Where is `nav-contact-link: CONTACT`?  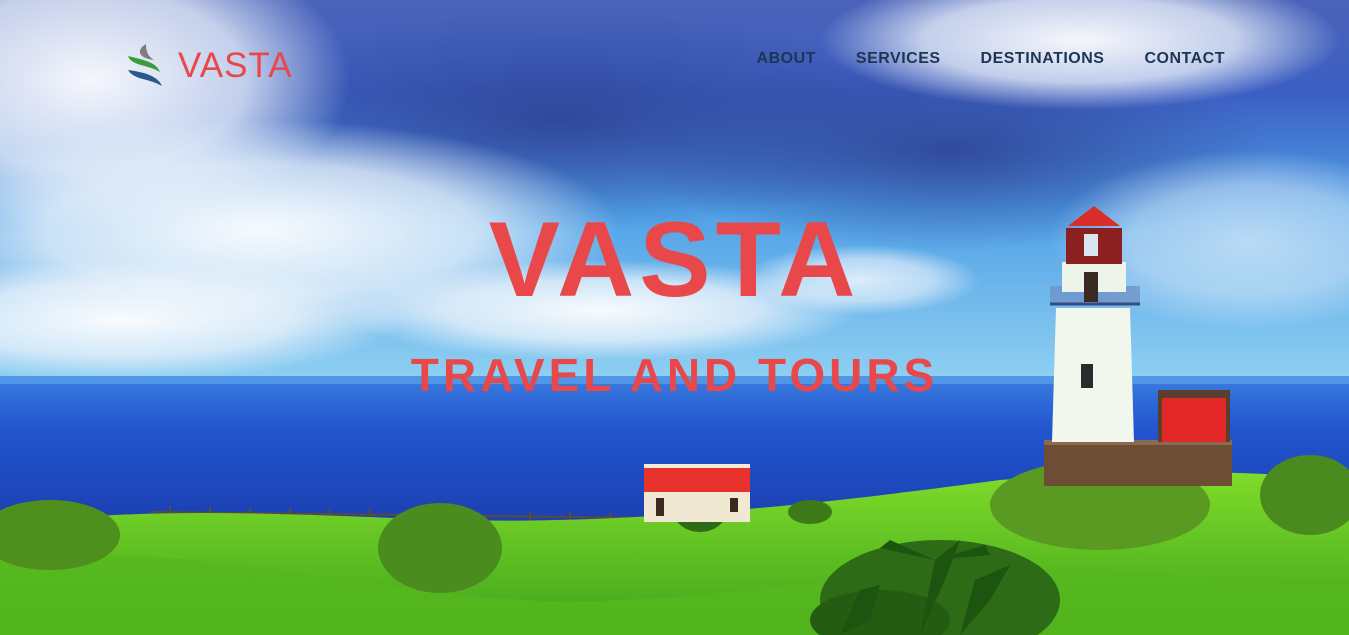 nav-contact-link: CONTACT is located at coordinates (1184, 59).